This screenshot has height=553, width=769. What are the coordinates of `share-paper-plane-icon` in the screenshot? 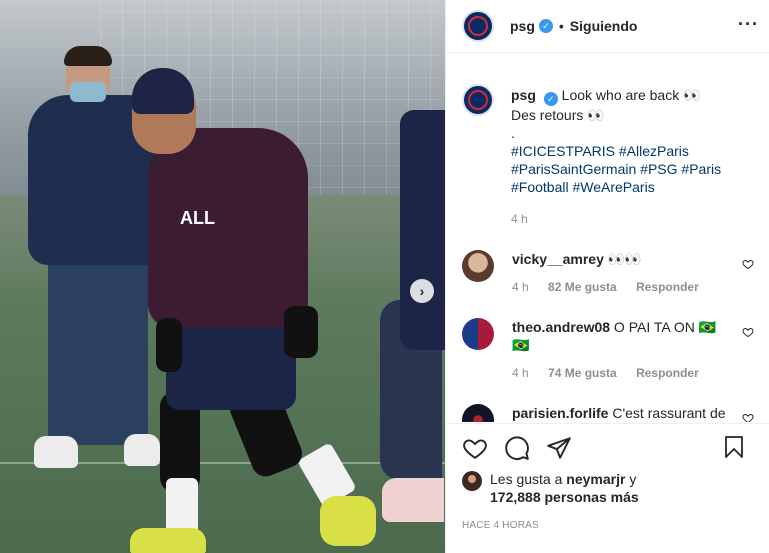 It's located at (559, 448).